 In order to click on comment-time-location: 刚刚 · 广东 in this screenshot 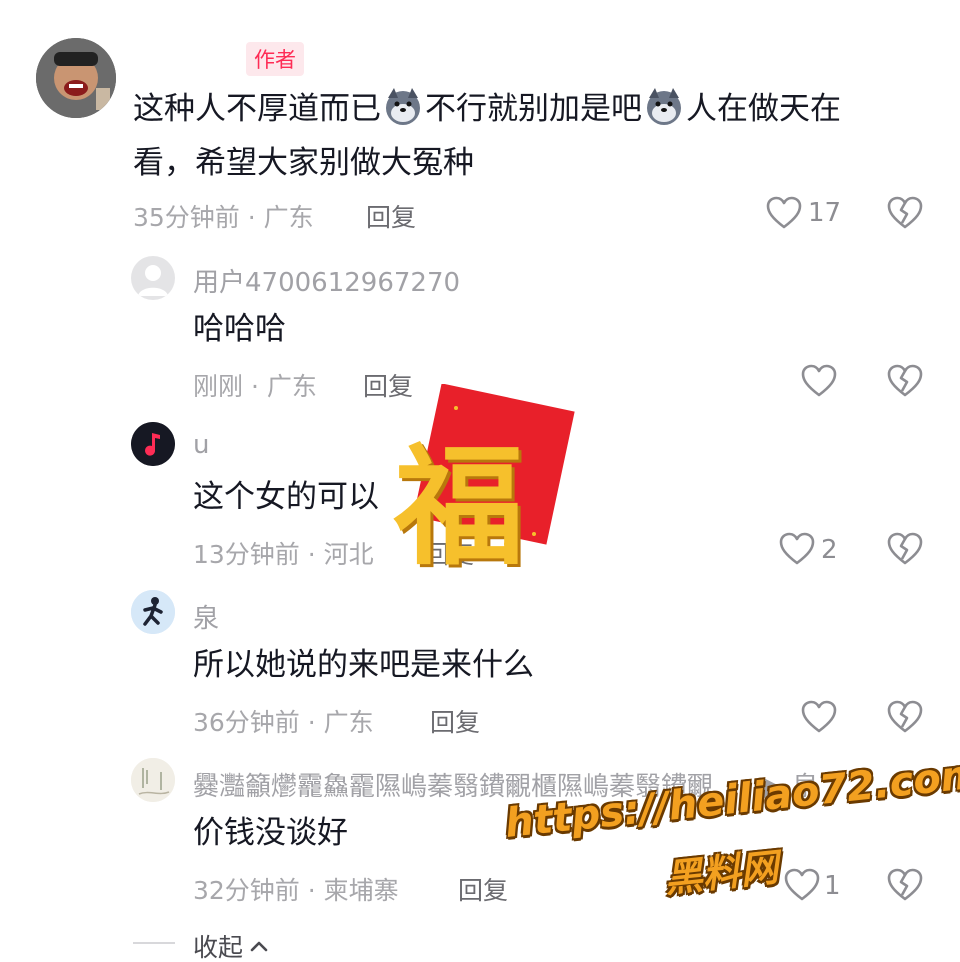, I will do `click(255, 386)`.